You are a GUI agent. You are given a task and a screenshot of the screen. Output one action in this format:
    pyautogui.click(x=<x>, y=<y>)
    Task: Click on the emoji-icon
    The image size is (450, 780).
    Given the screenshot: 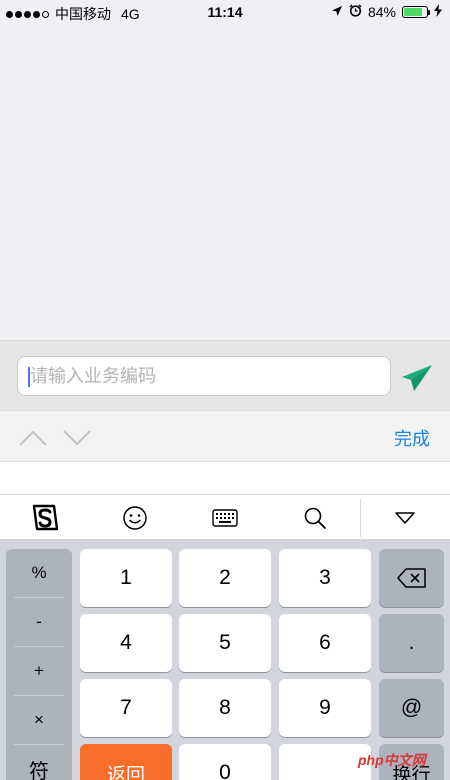 What is the action you would take?
    pyautogui.click(x=135, y=518)
    